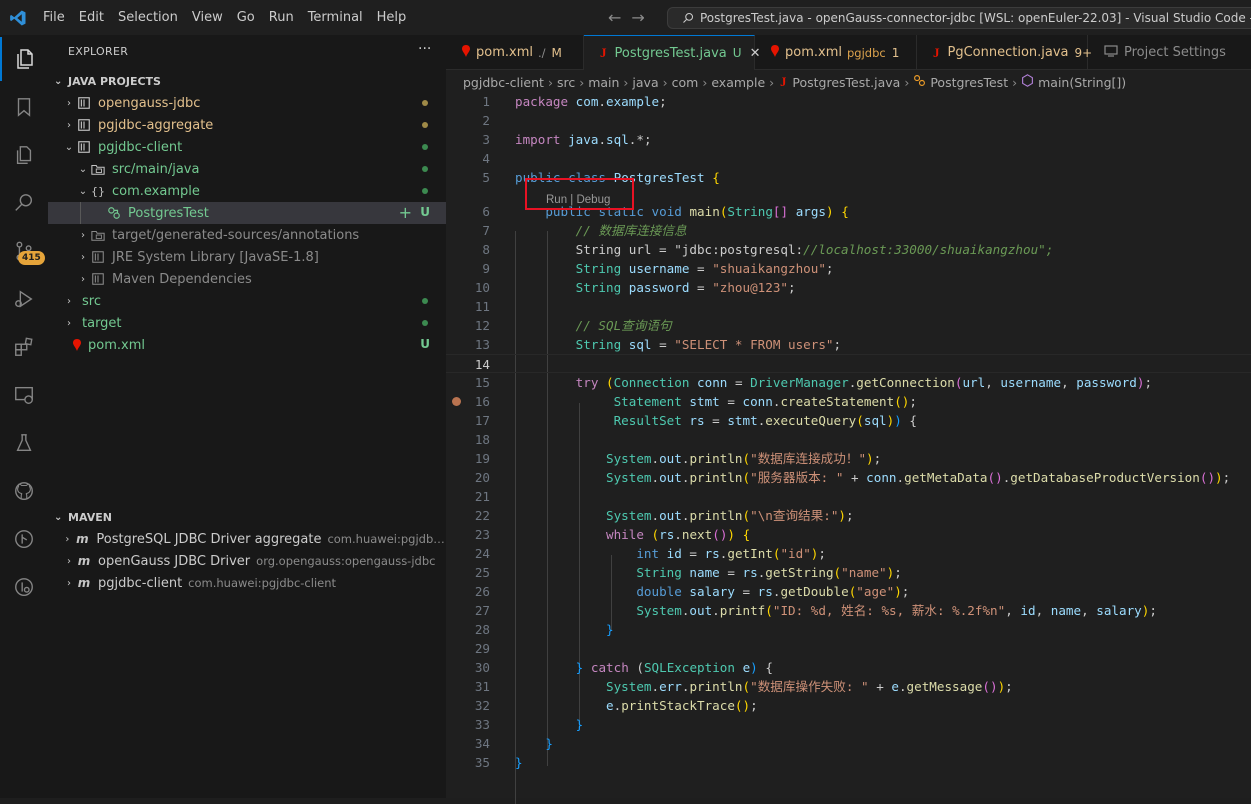 This screenshot has height=804, width=1251. I want to click on breadcrumb-item: PostgresTest.java, so click(846, 82).